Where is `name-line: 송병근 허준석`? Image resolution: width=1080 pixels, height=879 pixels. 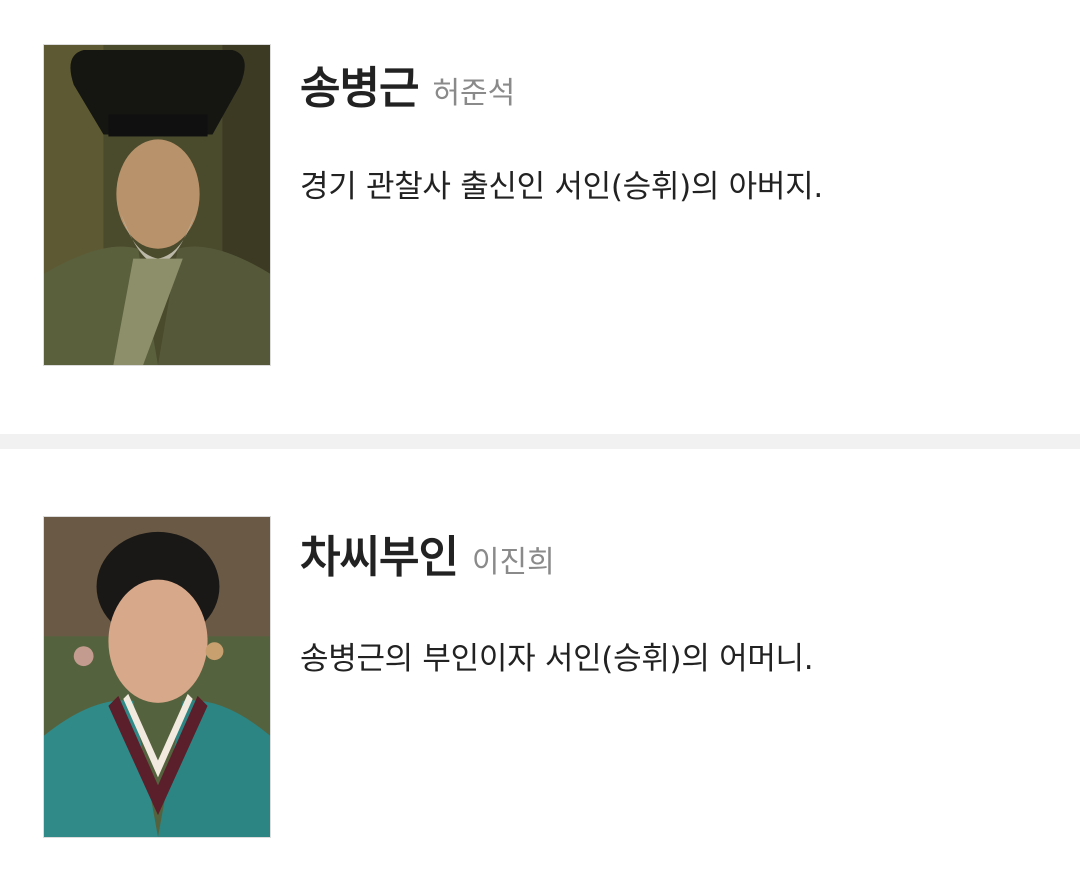 name-line: 송병근 허준석 is located at coordinates (407, 84).